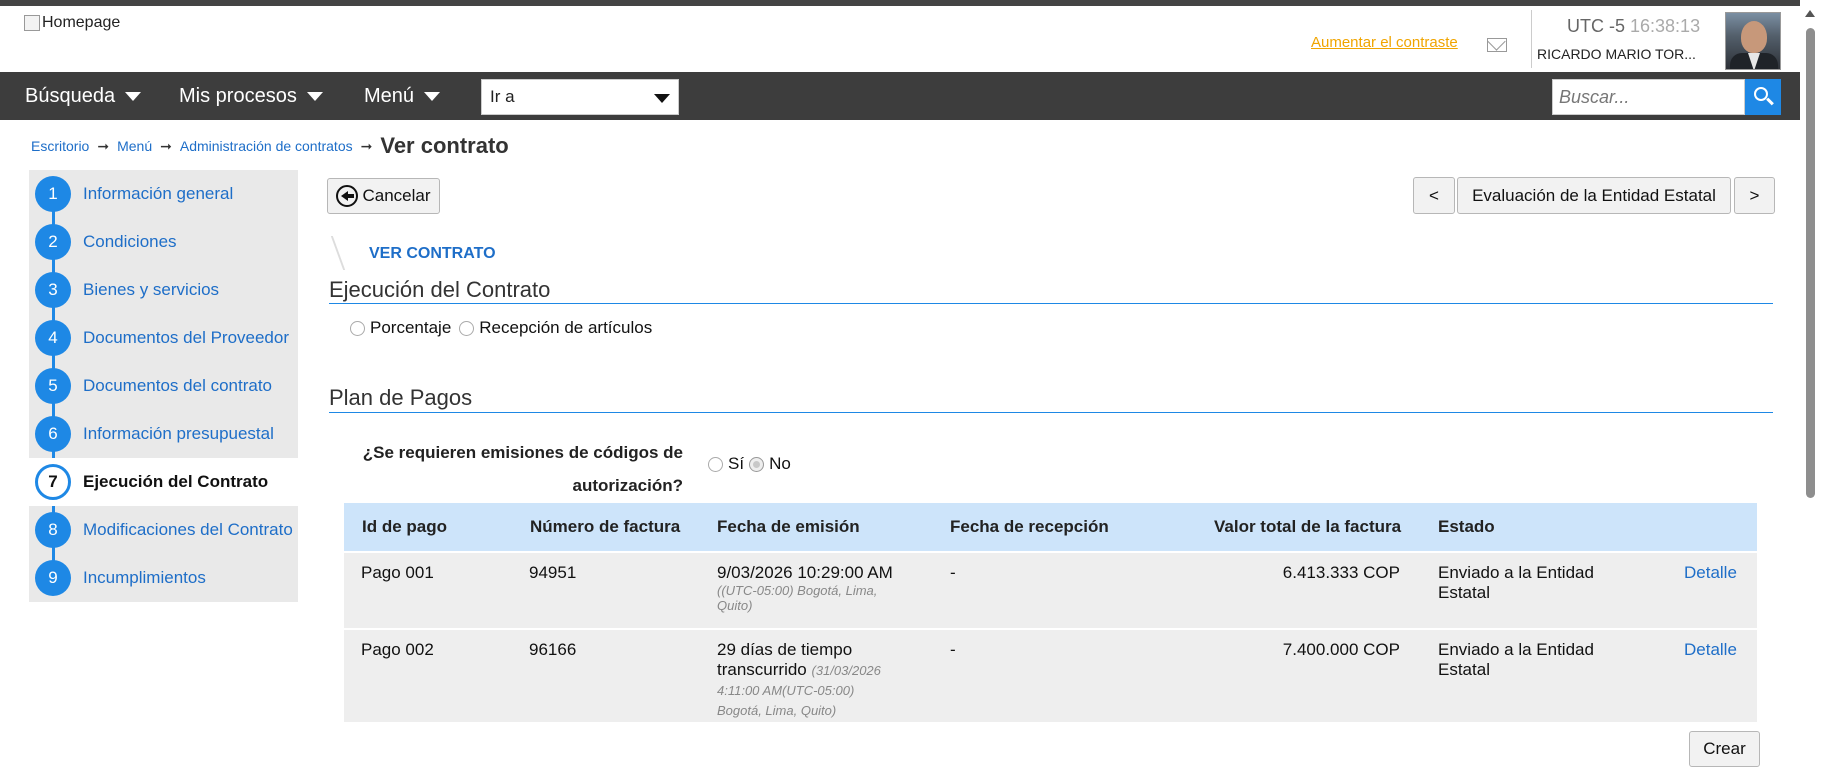  What do you see at coordinates (53, 482) in the screenshot?
I see `step-number: 7` at bounding box center [53, 482].